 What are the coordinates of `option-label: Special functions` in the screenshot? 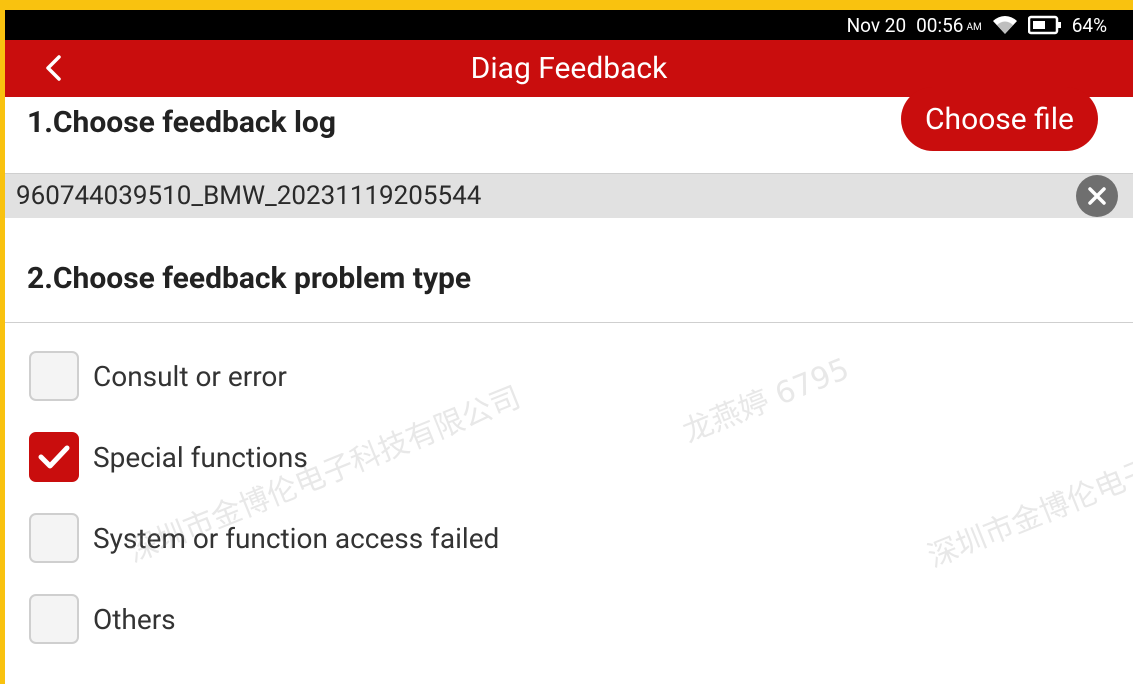 It's located at (200, 457).